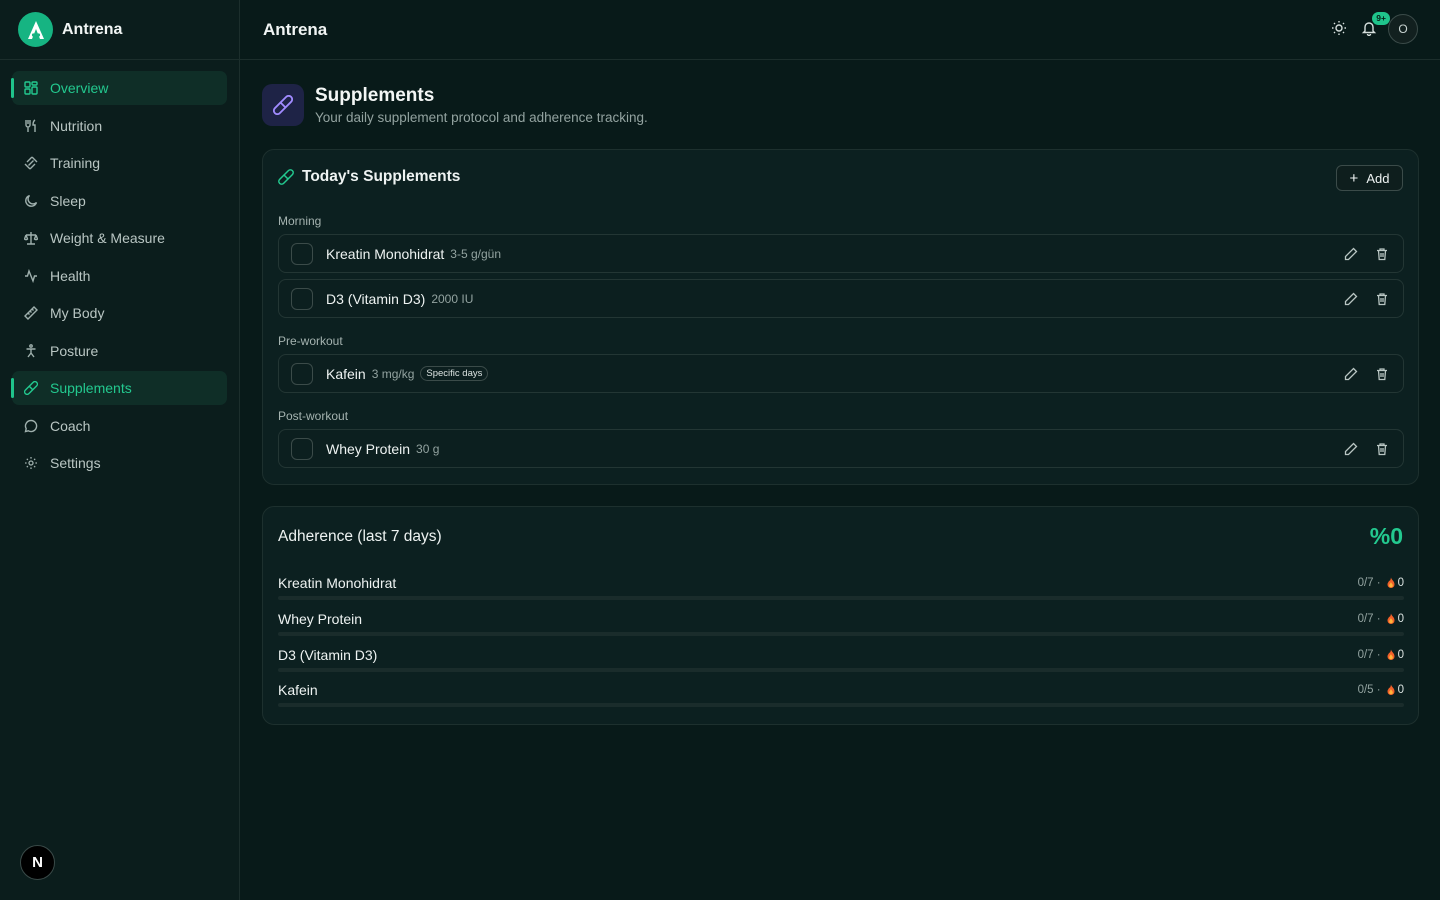 The height and width of the screenshot is (900, 1440). Describe the element at coordinates (841, 694) in the screenshot. I see `adherence-row: Kafein 0/5 · 0` at that location.